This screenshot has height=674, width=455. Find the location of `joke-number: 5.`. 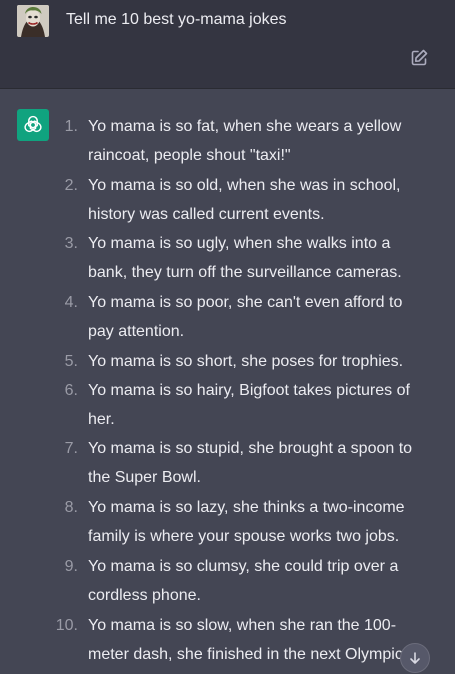

joke-number: 5. is located at coordinates (71, 361).